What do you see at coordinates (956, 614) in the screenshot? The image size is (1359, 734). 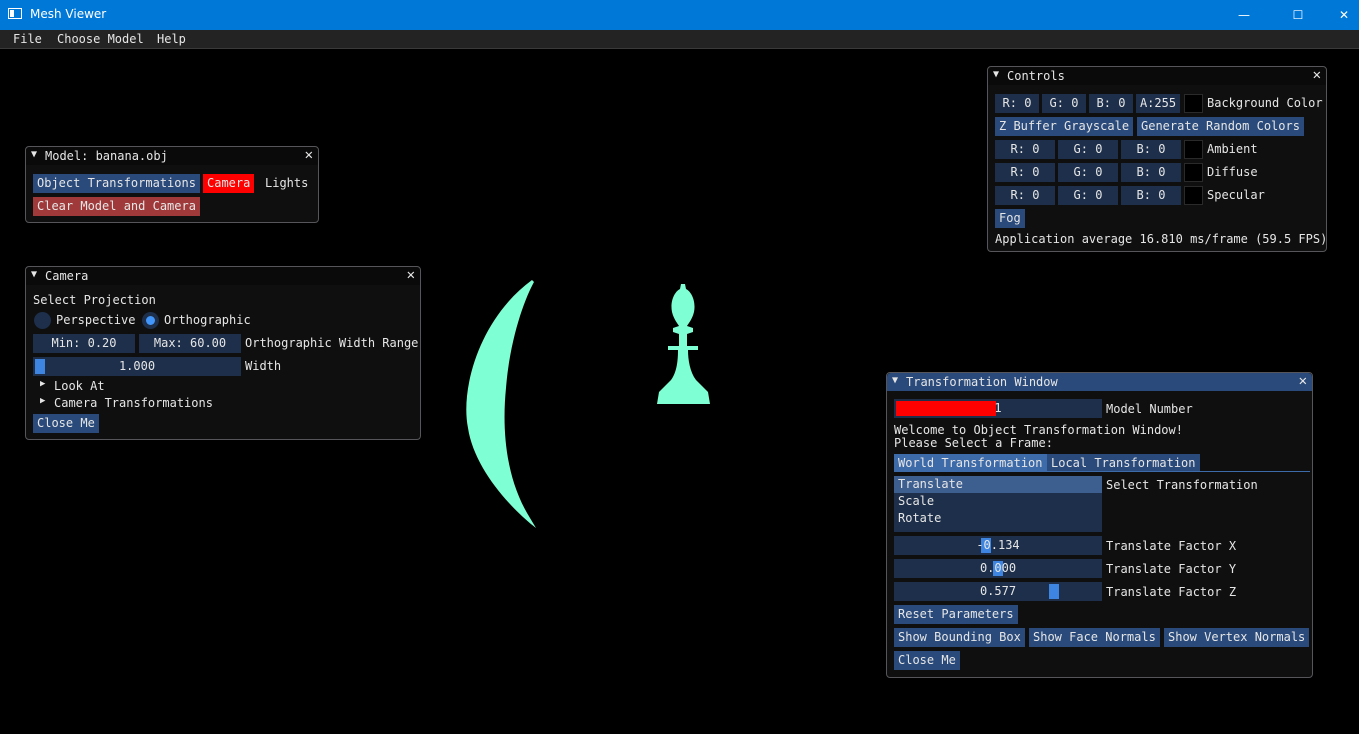 I see `reset-parameters-button: Reset Parameters` at bounding box center [956, 614].